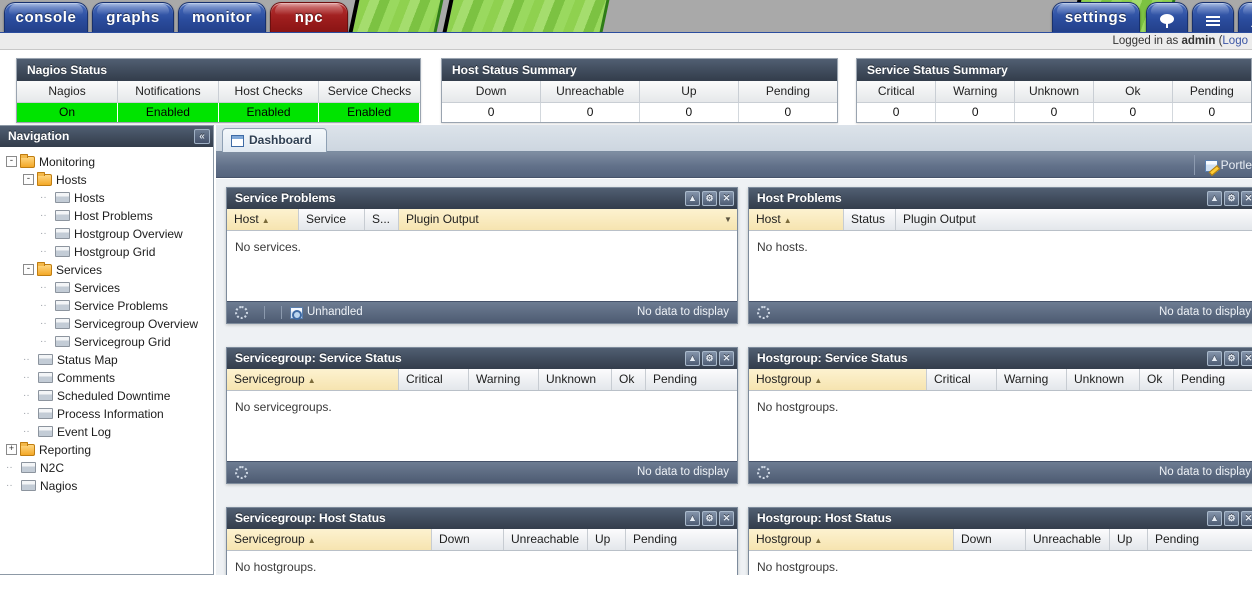  What do you see at coordinates (309, 17) in the screenshot?
I see `nav-tab-npc: npc` at bounding box center [309, 17].